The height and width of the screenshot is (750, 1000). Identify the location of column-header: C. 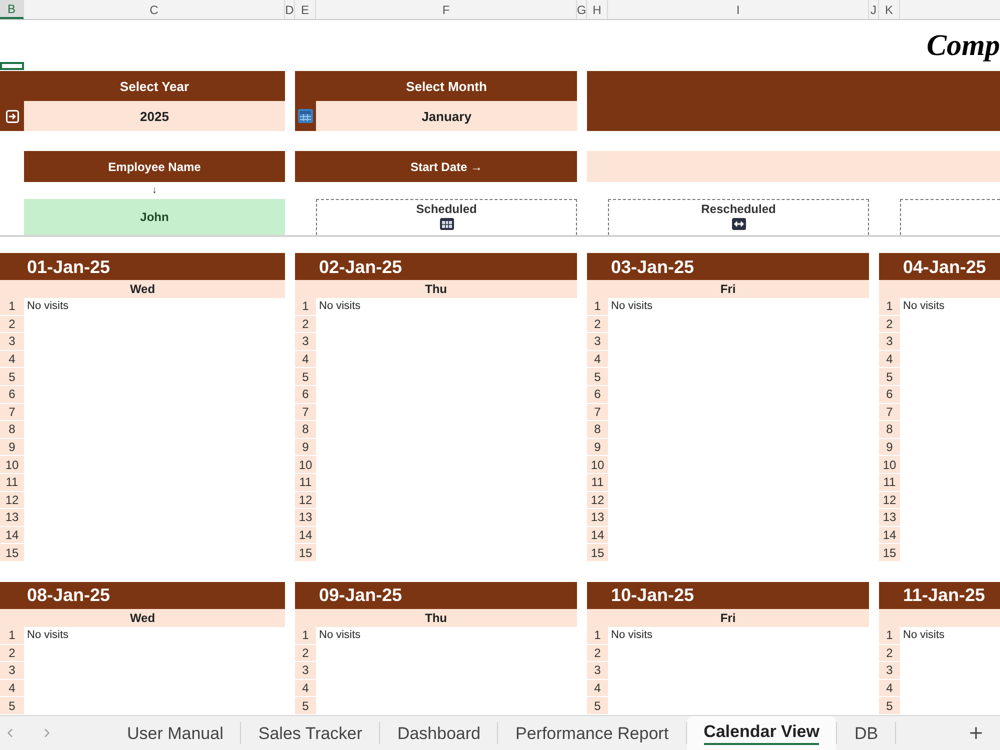
(154, 9).